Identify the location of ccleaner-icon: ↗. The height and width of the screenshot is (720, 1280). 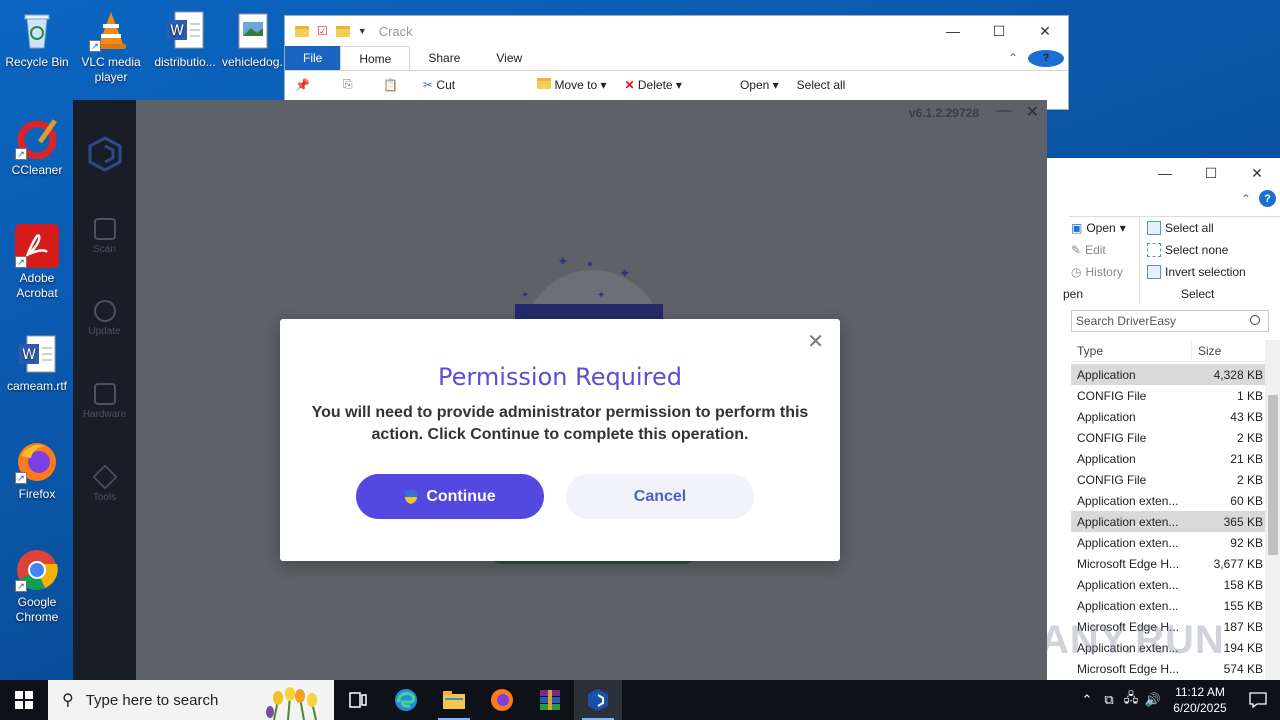
(37, 138).